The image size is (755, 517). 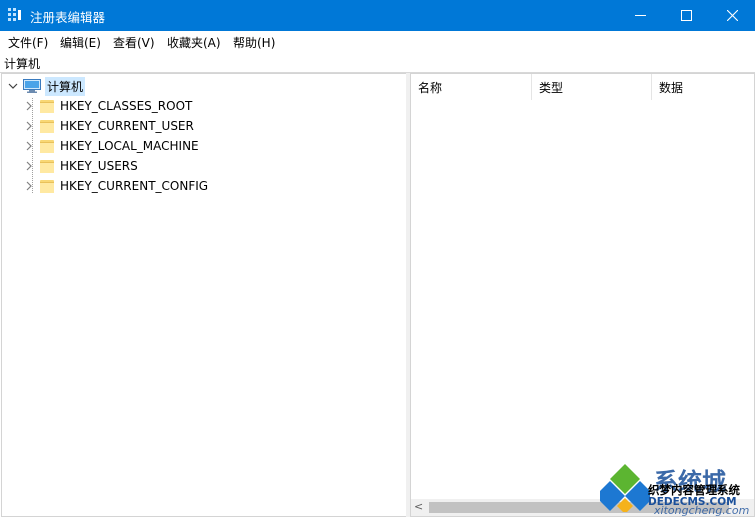 I want to click on window-title: 注册表编辑器, so click(x=68, y=17).